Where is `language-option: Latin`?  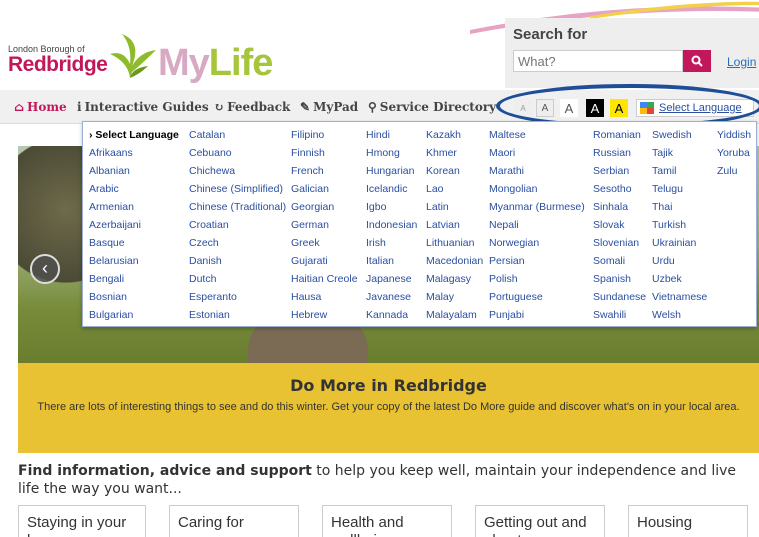 language-option: Latin is located at coordinates (454, 207).